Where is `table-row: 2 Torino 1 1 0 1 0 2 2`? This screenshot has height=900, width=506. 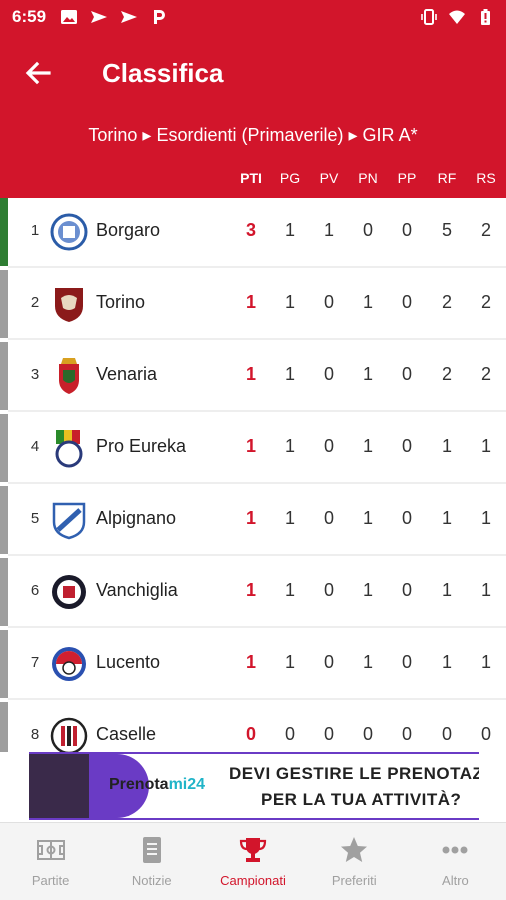 table-row: 2 Torino 1 1 0 1 0 2 2 is located at coordinates (253, 305).